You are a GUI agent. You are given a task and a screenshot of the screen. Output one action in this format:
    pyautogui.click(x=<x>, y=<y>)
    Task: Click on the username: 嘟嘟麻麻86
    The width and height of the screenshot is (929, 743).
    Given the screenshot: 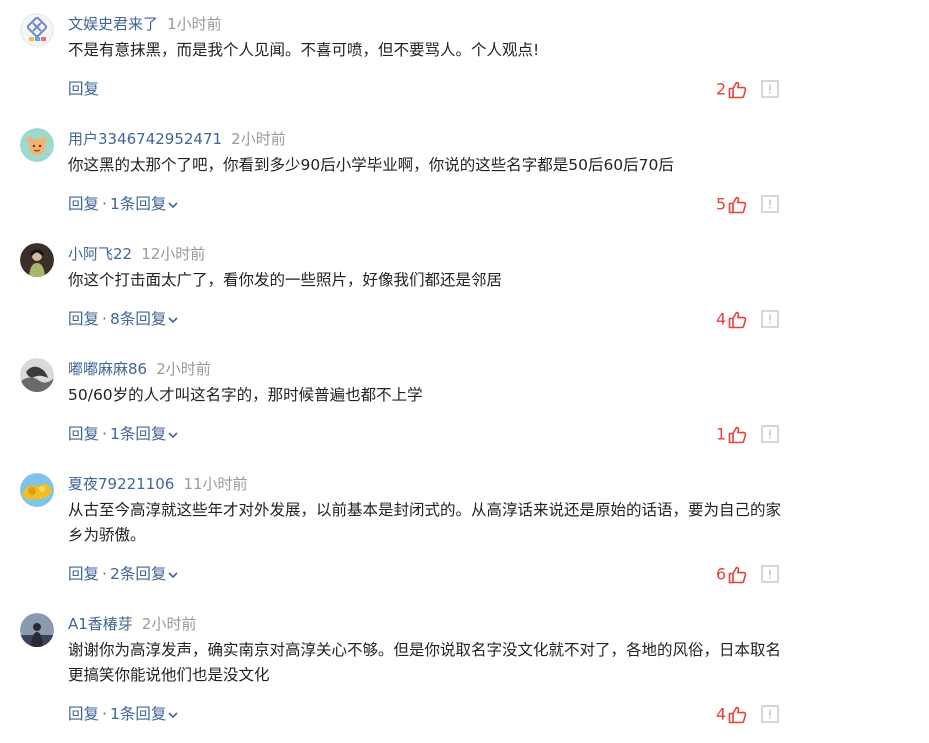 What is the action you would take?
    pyautogui.click(x=107, y=369)
    